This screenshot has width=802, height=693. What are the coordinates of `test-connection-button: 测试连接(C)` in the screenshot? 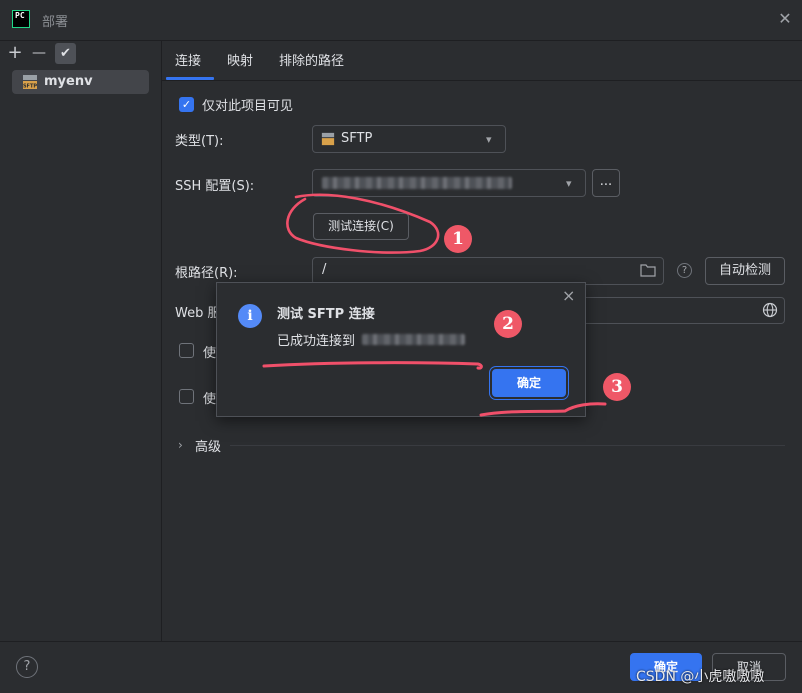 It's located at (361, 226).